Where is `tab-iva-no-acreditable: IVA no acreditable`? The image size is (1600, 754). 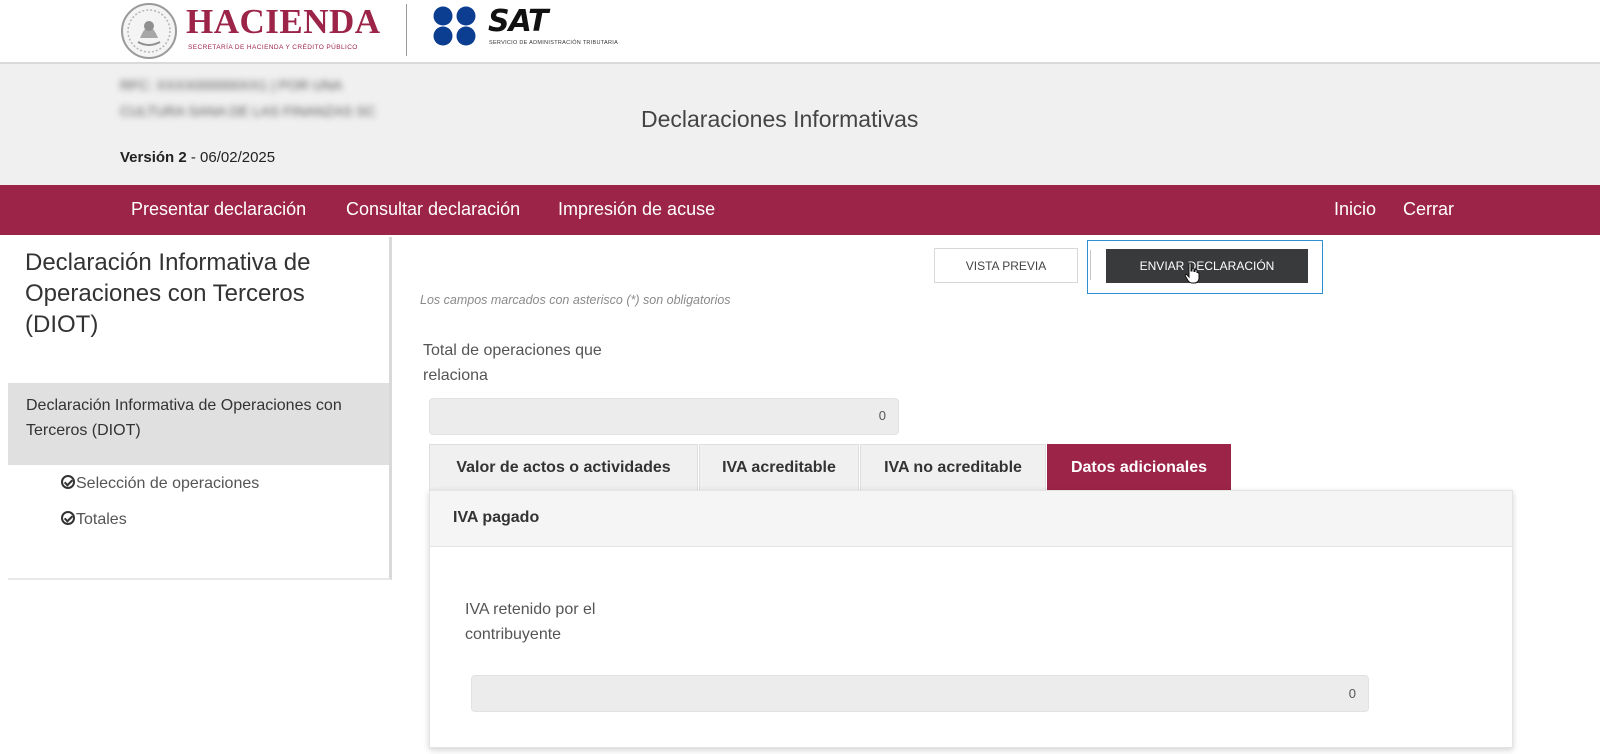
tab-iva-no-acreditable: IVA no acreditable is located at coordinates (953, 467).